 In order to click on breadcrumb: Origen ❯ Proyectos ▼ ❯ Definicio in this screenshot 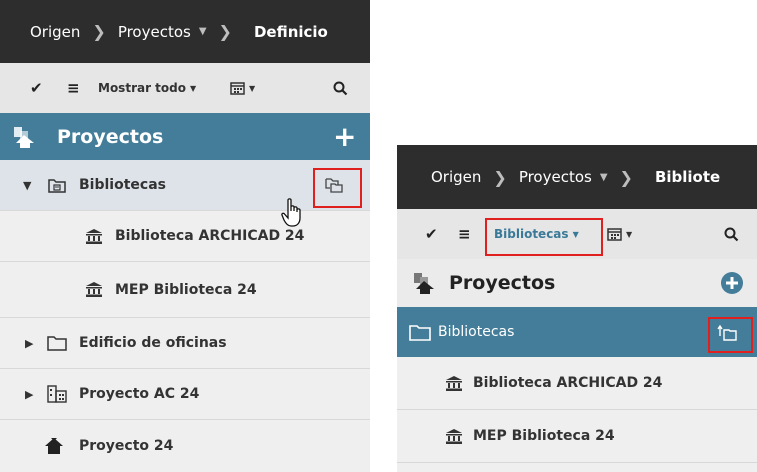, I will do `click(185, 31)`.